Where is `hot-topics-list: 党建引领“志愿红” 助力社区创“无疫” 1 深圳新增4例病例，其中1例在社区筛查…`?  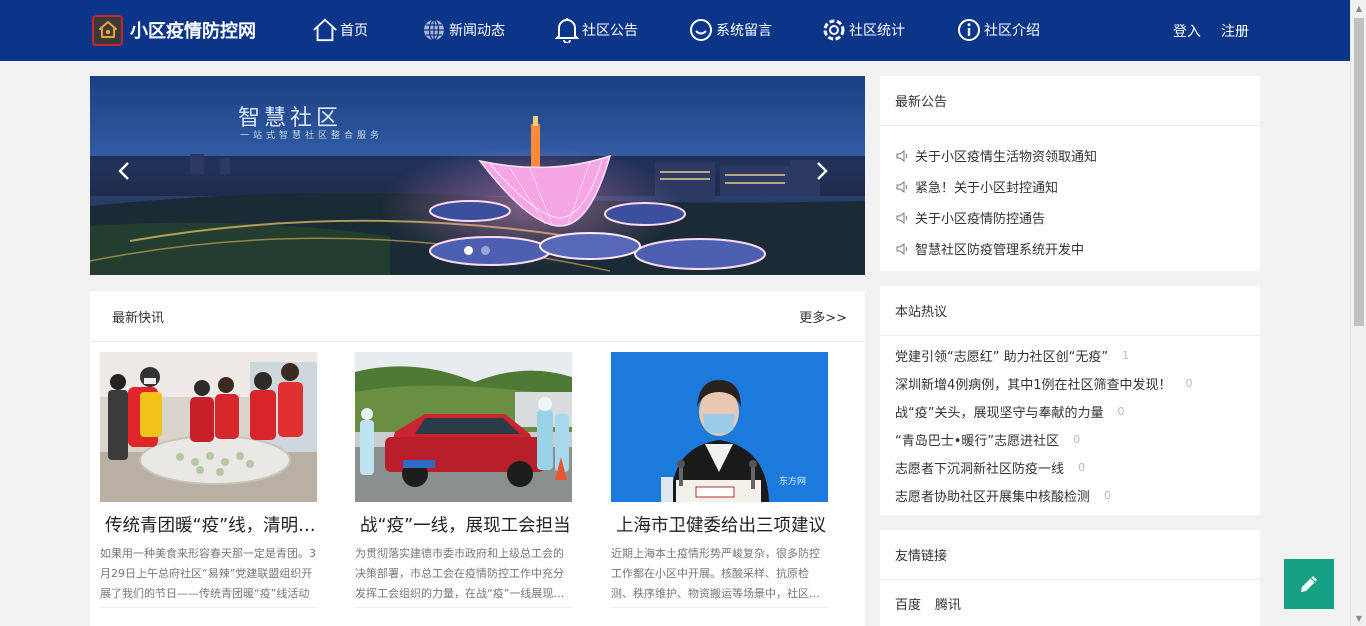
hot-topics-list: 党建引领“志愿红” 助力社区创“无疫” 1 深圳新增4例病例，其中1例在社区筛查… is located at coordinates (1070, 422).